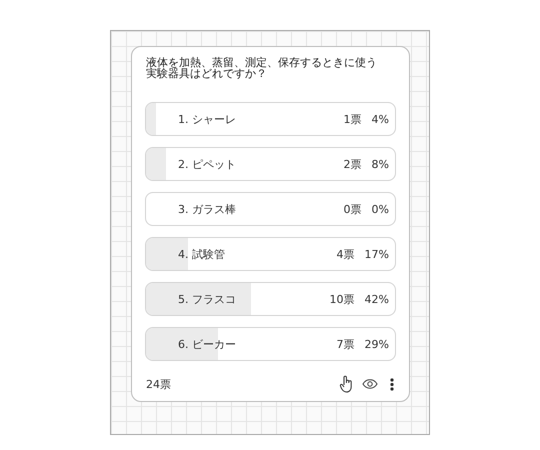 The width and height of the screenshot is (540, 450). Describe the element at coordinates (202, 254) in the screenshot. I see `option-label: 4. 試験管` at that location.